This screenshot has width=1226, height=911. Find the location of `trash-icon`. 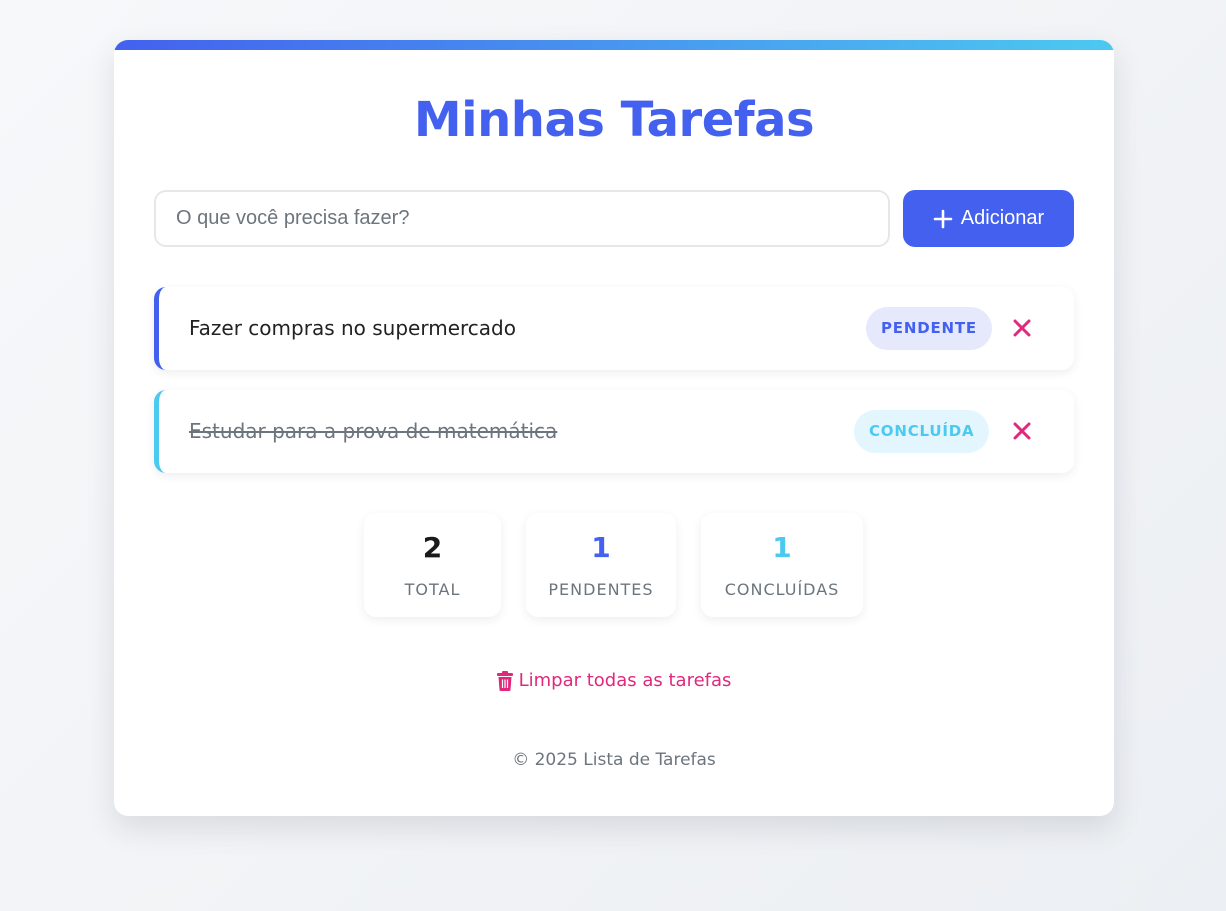

trash-icon is located at coordinates (504, 680).